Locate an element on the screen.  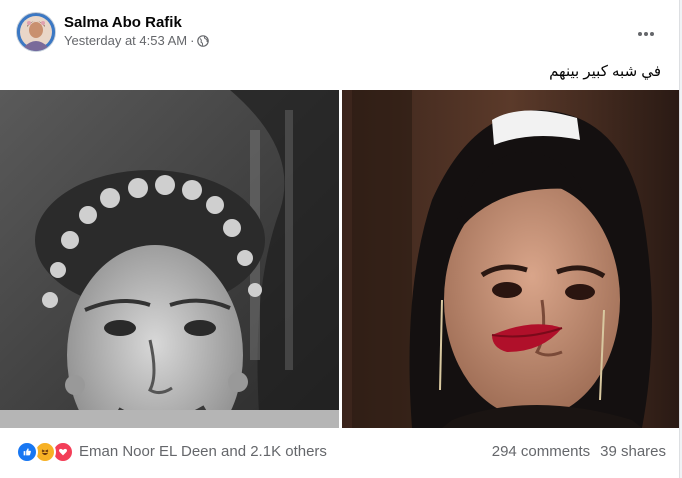
engagement-counts: 294 comments 39 shares is located at coordinates (579, 451).